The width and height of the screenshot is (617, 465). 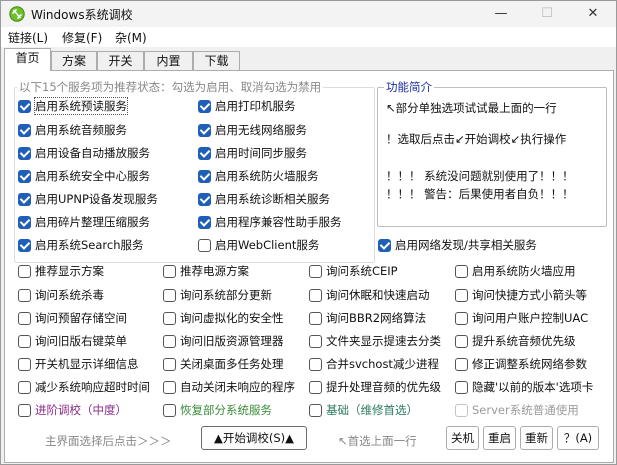 I want to click on option-checkbox: 恢复部分系统服务, so click(x=217, y=410).